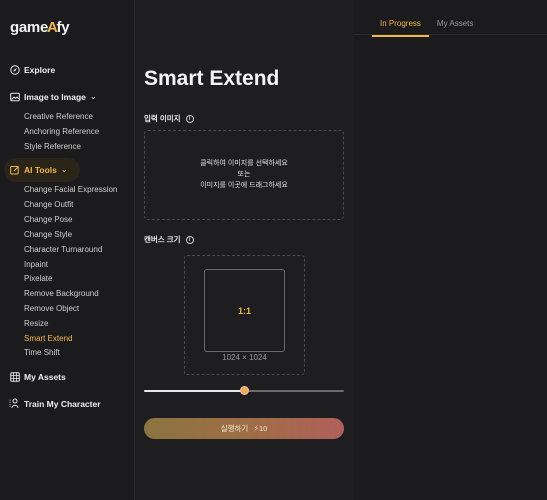  I want to click on input-image-label-text: 입력 이미지, so click(162, 118).